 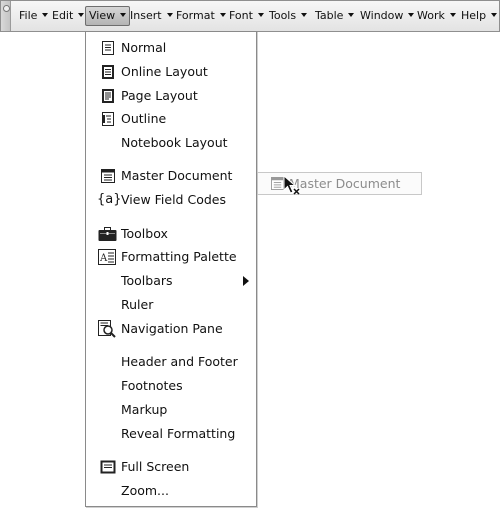 I want to click on menu-item-footnotes: Footnotes, so click(x=171, y=386).